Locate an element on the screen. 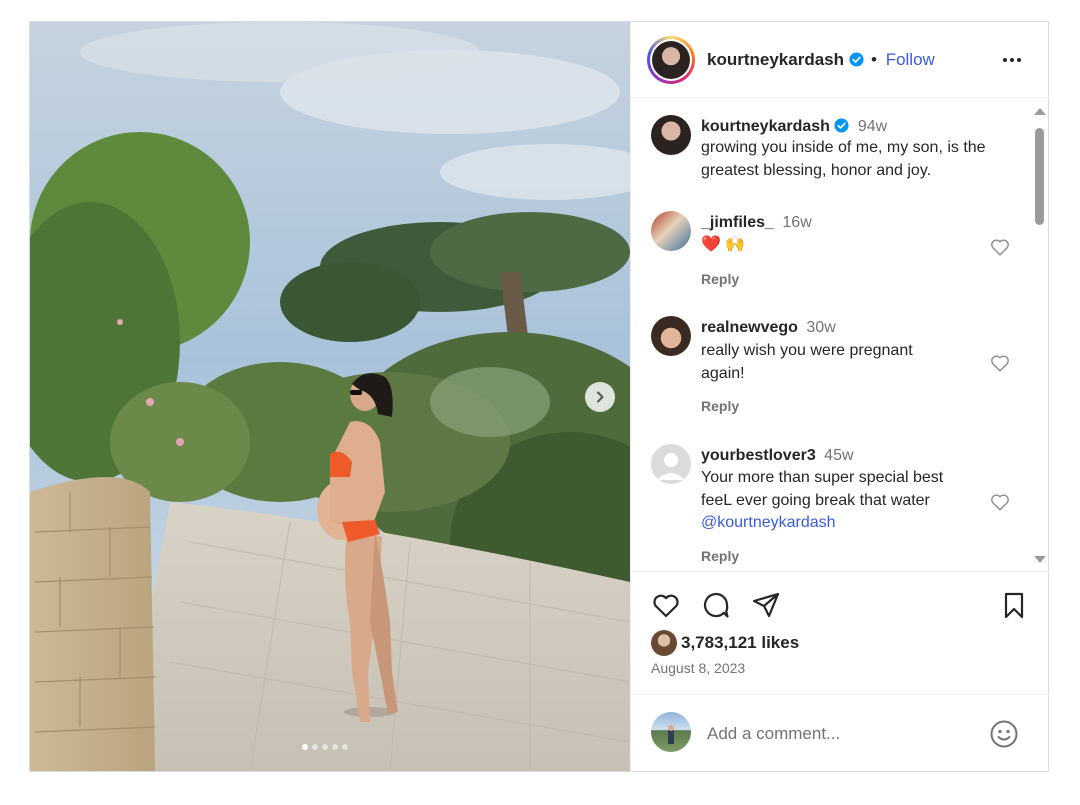 Image resolution: width=1080 pixels, height=805 pixels. scroll-down-arrow-icon is located at coordinates (1040, 559).